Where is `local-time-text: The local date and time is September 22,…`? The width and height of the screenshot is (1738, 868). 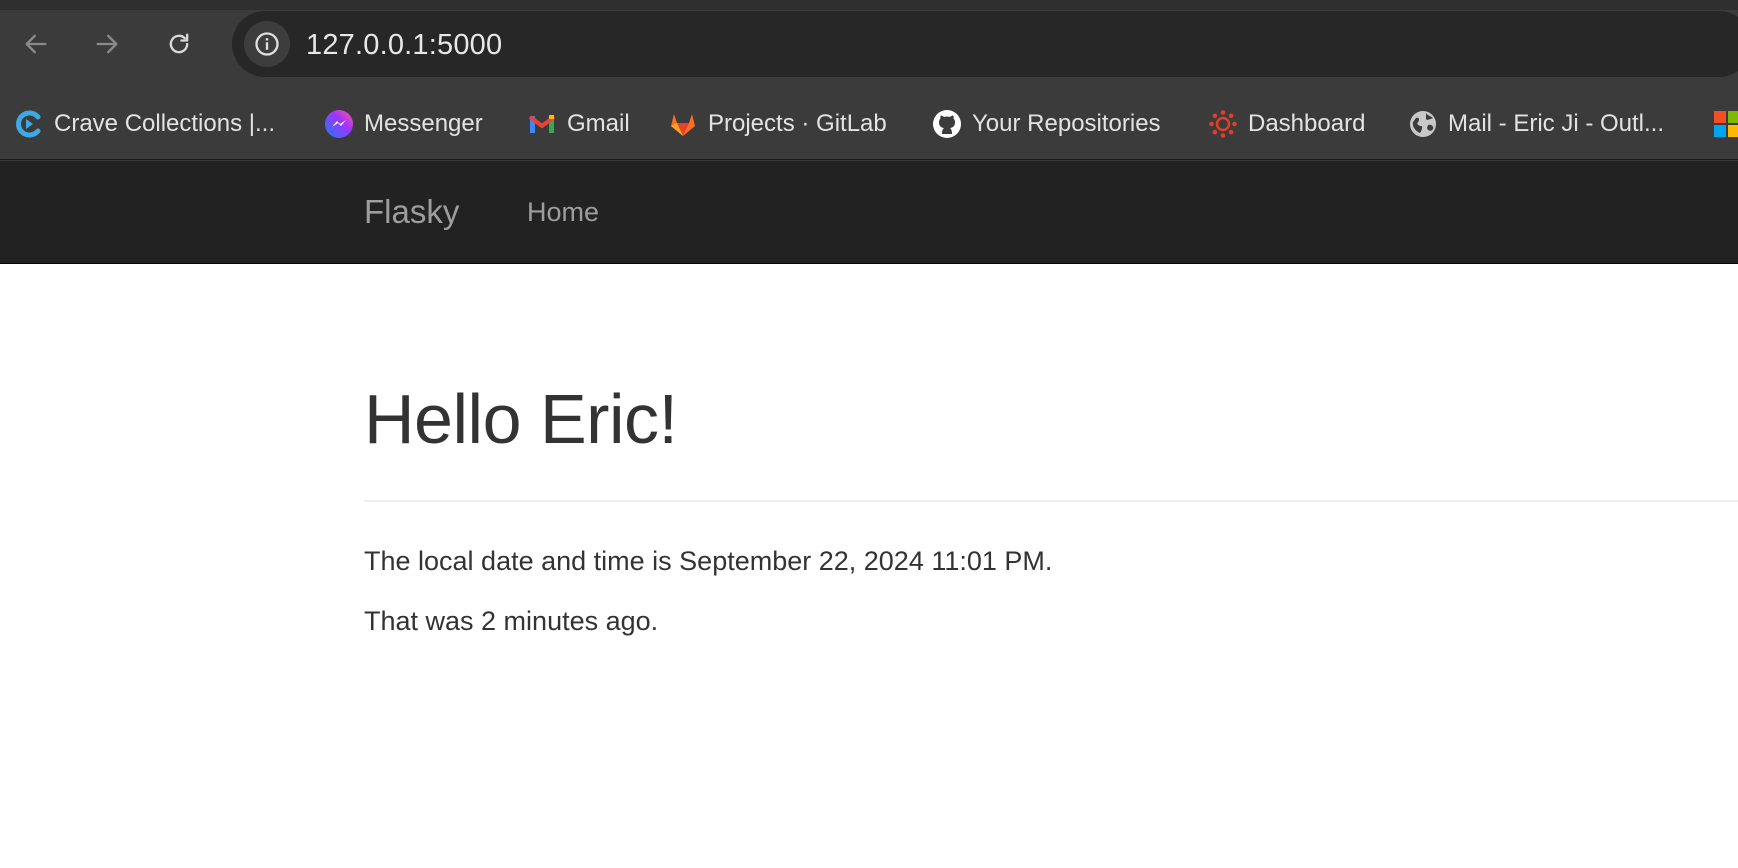 local-time-text: The local date and time is September 22,… is located at coordinates (708, 561).